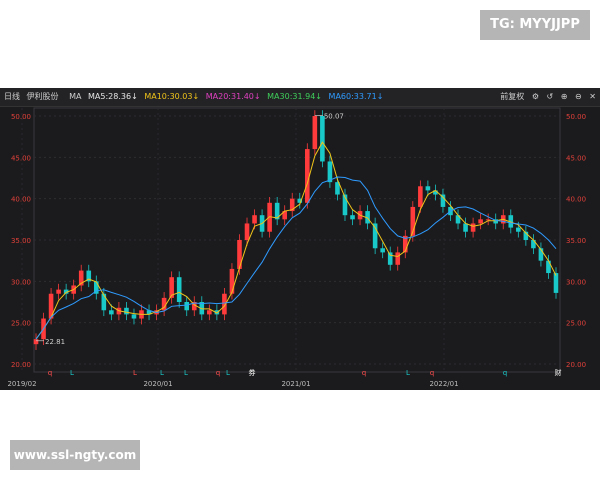  I want to click on x-tick-2: 2021/01, so click(295, 384).